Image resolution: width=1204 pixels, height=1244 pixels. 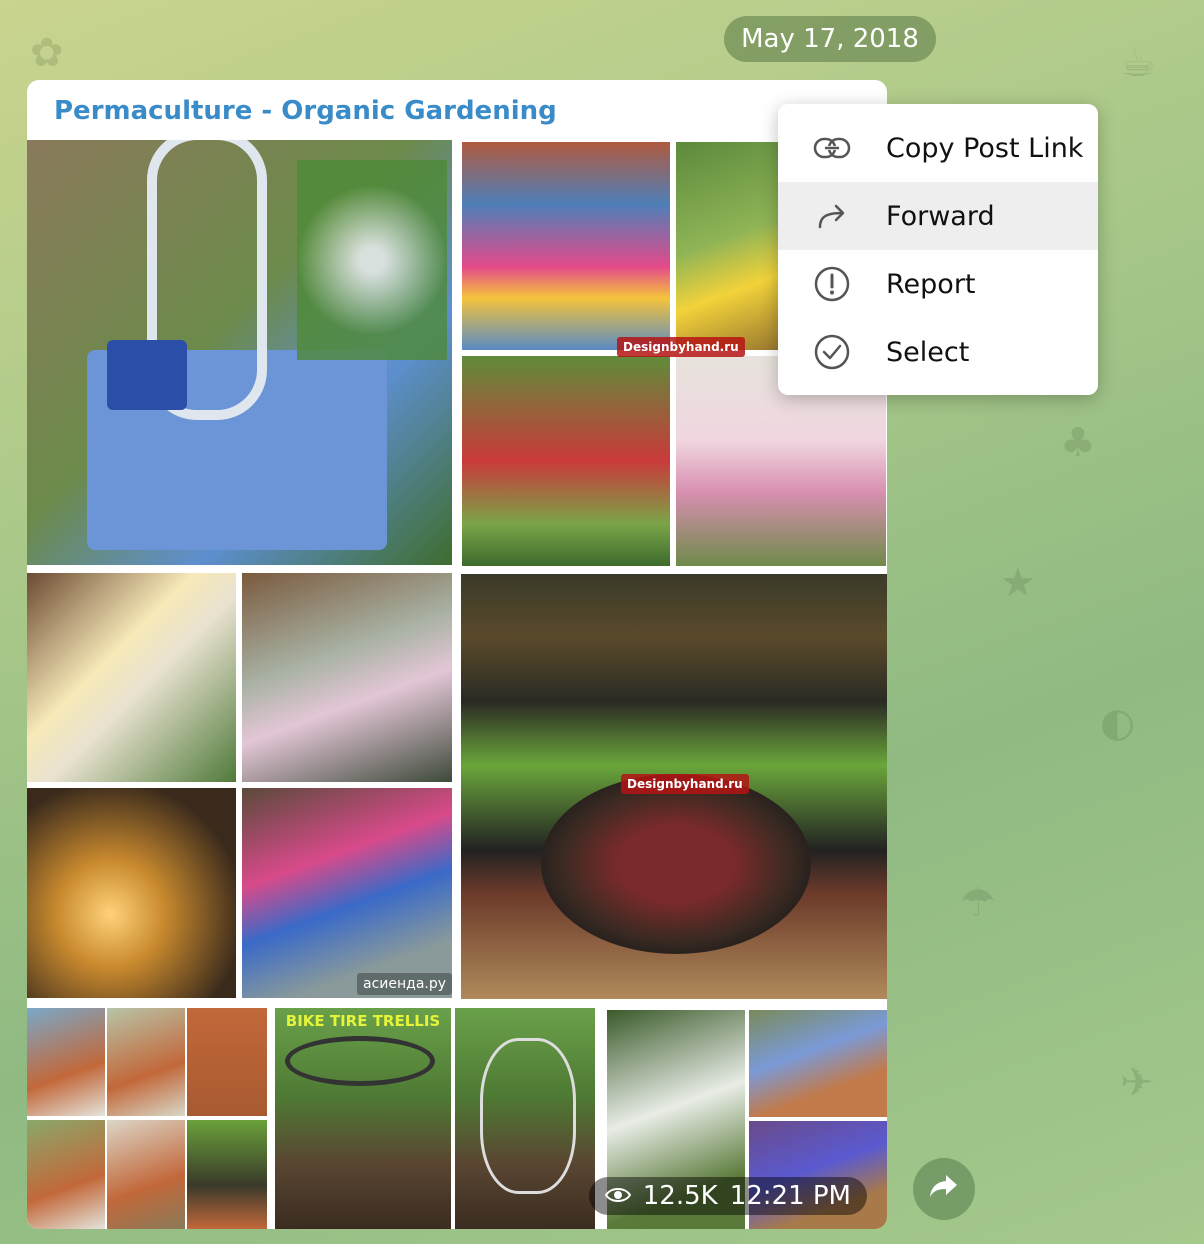 I want to click on background-doodle-icon: ✈, so click(x=1137, y=1083).